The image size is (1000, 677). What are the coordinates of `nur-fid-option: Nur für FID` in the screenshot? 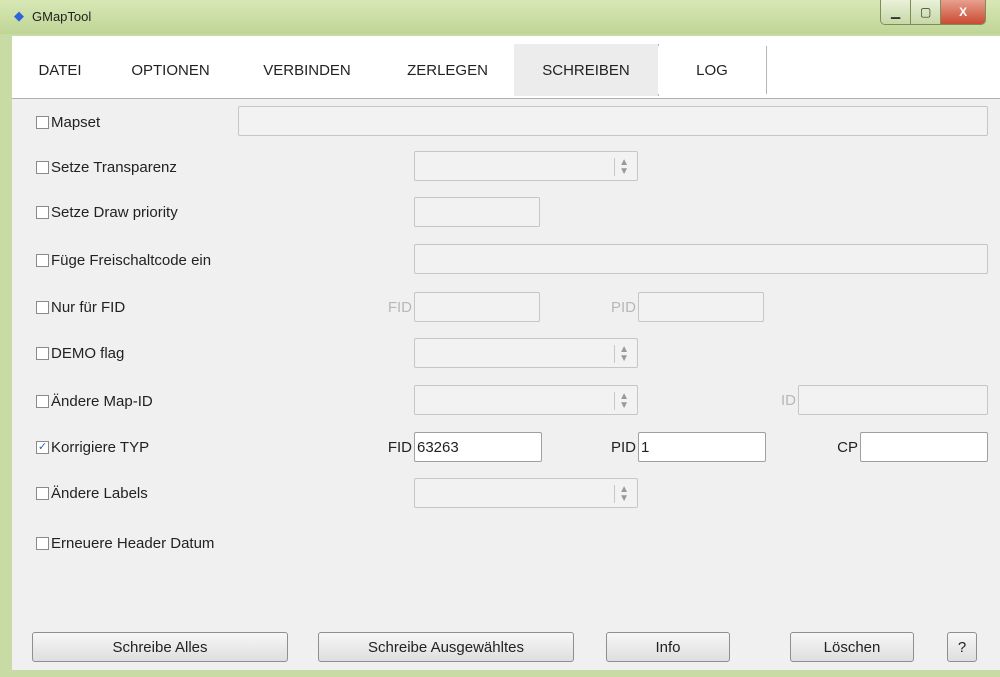 It's located at (80, 307).